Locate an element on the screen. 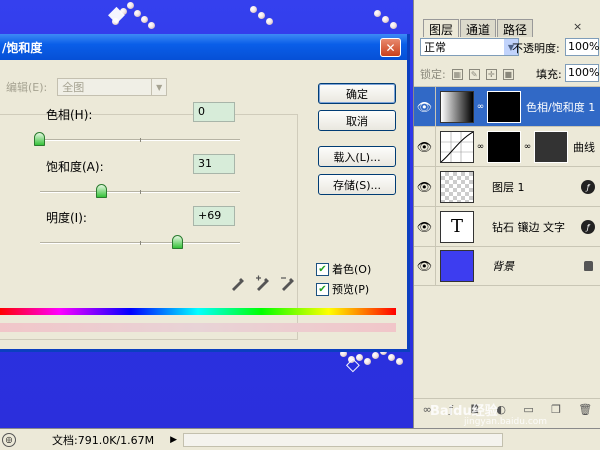 The image size is (600, 450). output-color-bar is located at coordinates (198, 327).